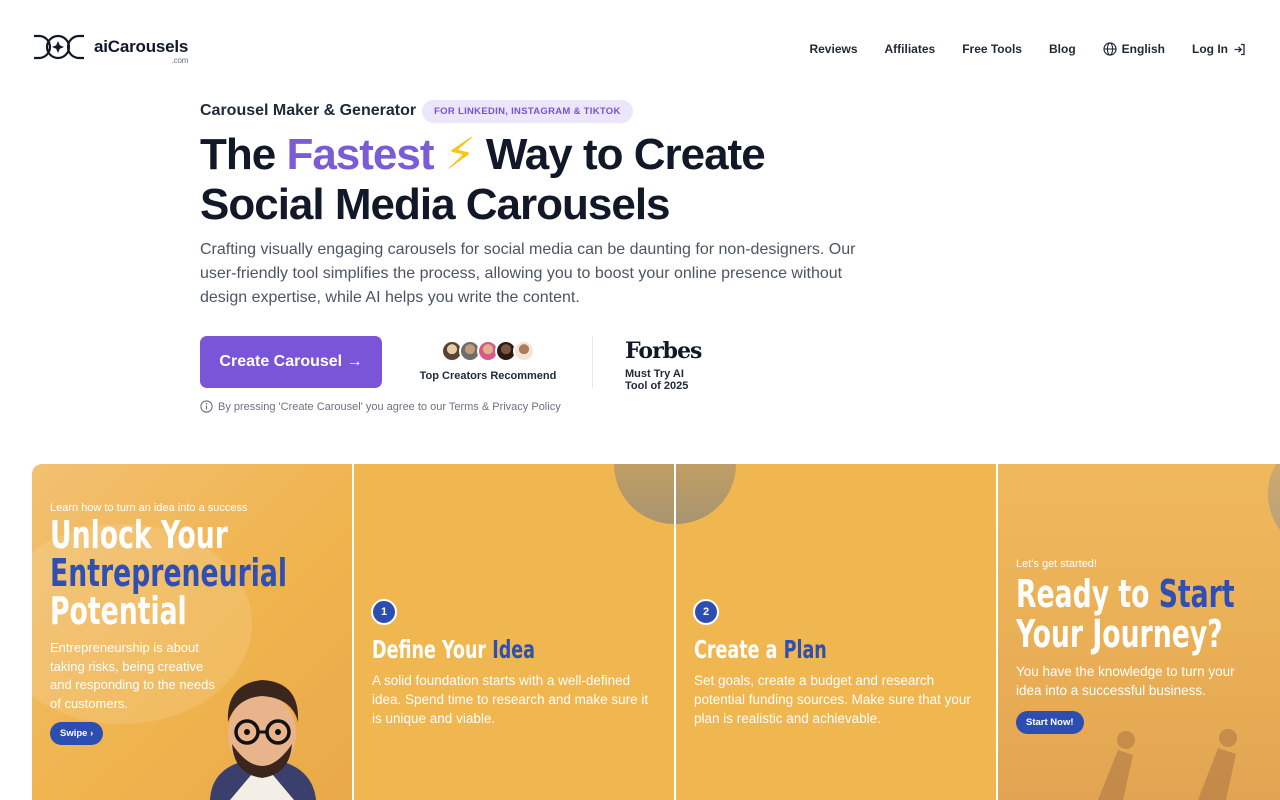 The height and width of the screenshot is (800, 1280). What do you see at coordinates (910, 49) in the screenshot?
I see `nav-affiliates: Affiliates` at bounding box center [910, 49].